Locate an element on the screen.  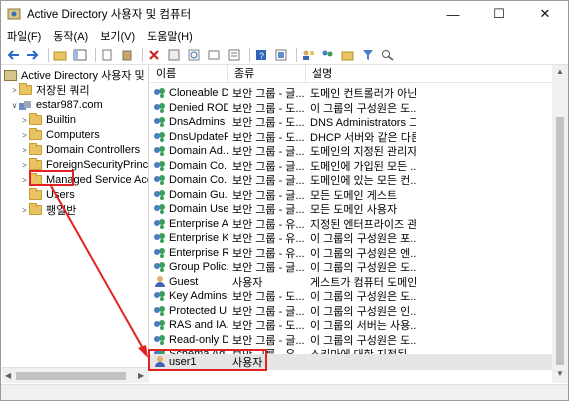
list-item: Domain Users보안 그룹 - 글...모든 도메인 사용자 is located at coordinates (351, 209).